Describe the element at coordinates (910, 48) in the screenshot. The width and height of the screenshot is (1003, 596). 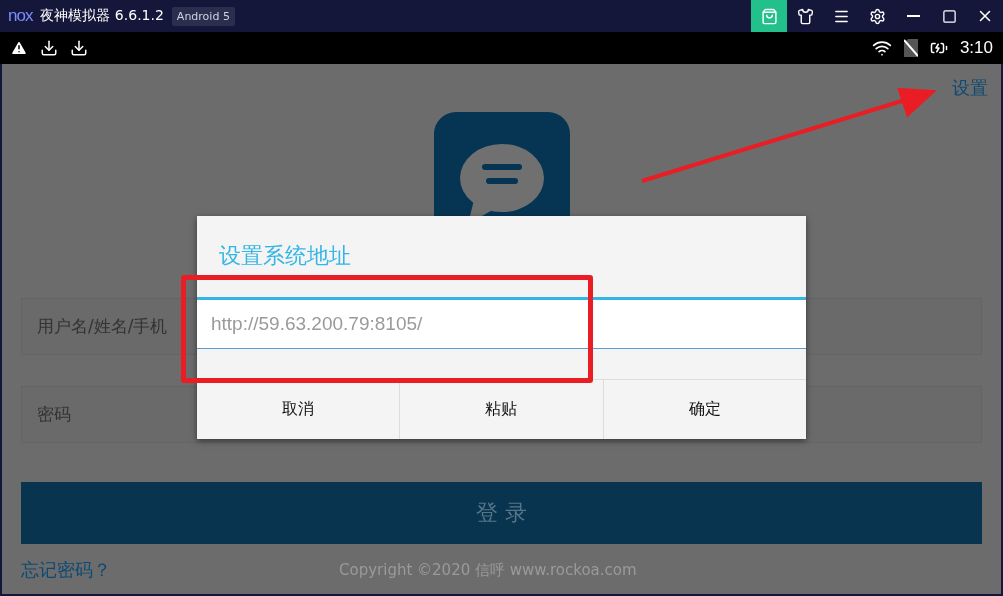
I see `no-sim-icon` at that location.